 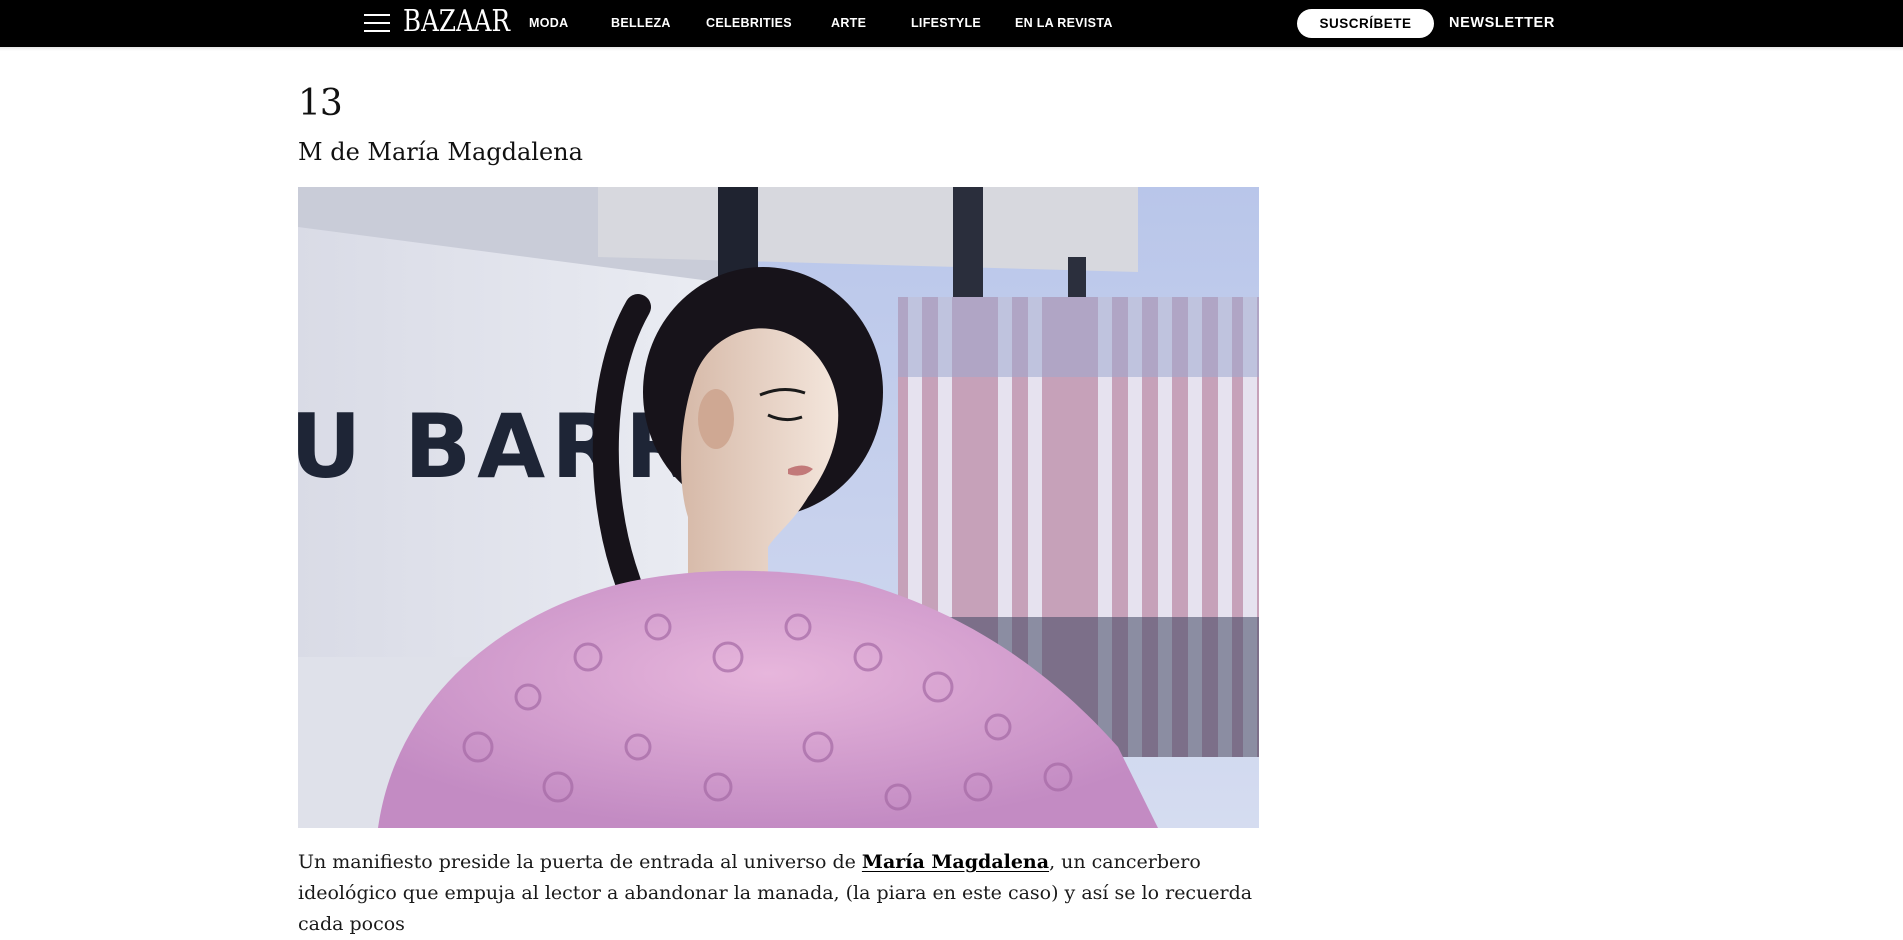 I want to click on header-divider, so click(x=951, y=49).